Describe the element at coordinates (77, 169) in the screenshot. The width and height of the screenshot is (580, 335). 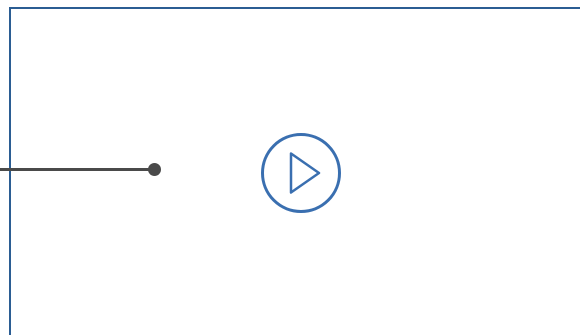
I see `connector-line` at that location.